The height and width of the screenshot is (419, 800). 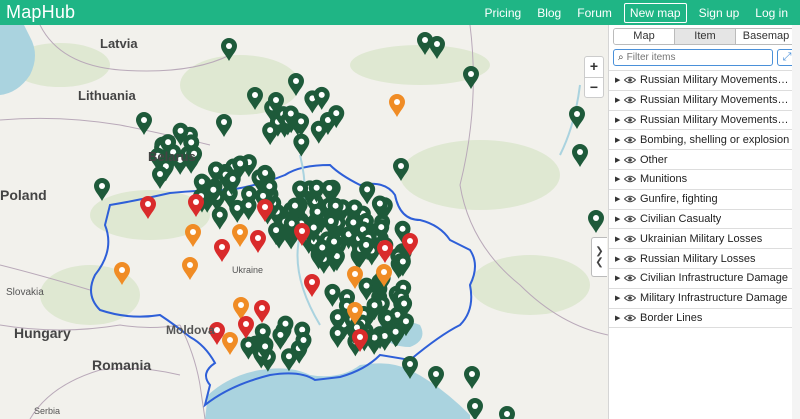 What do you see at coordinates (655, 12) in the screenshot?
I see `new-map-button: New map` at bounding box center [655, 12].